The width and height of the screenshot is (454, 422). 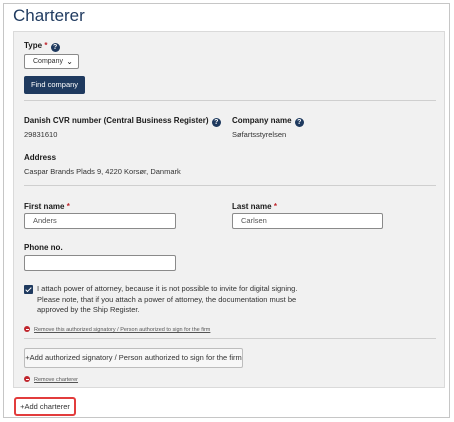 What do you see at coordinates (100, 263) in the screenshot?
I see `phone-input` at bounding box center [100, 263].